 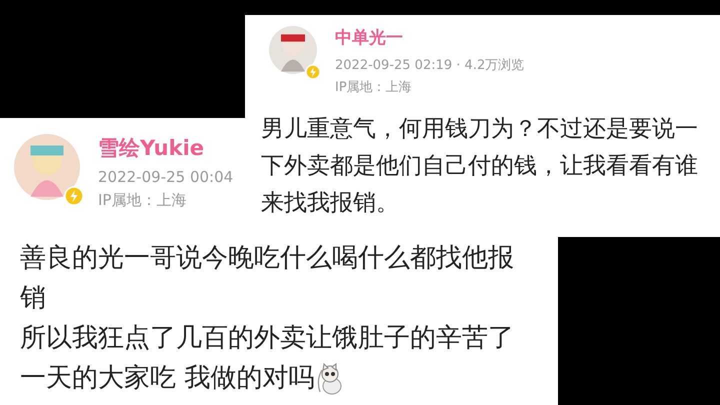 I want to click on avatar, so click(x=293, y=50).